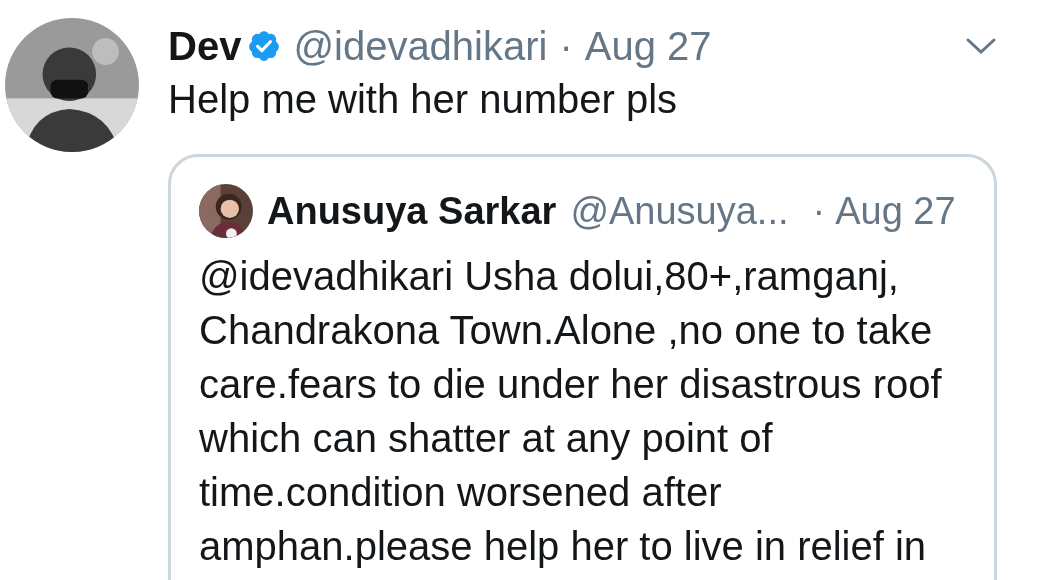  Describe the element at coordinates (205, 46) in the screenshot. I see `author-name: Dev` at that location.